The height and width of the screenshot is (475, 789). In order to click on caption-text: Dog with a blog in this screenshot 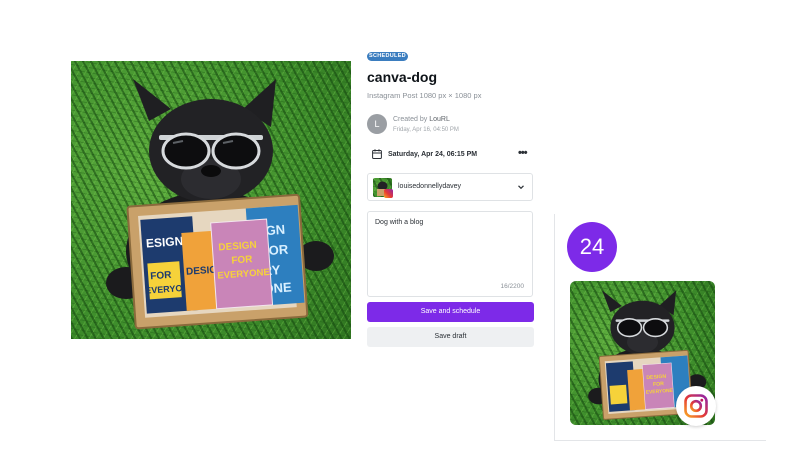, I will do `click(399, 222)`.